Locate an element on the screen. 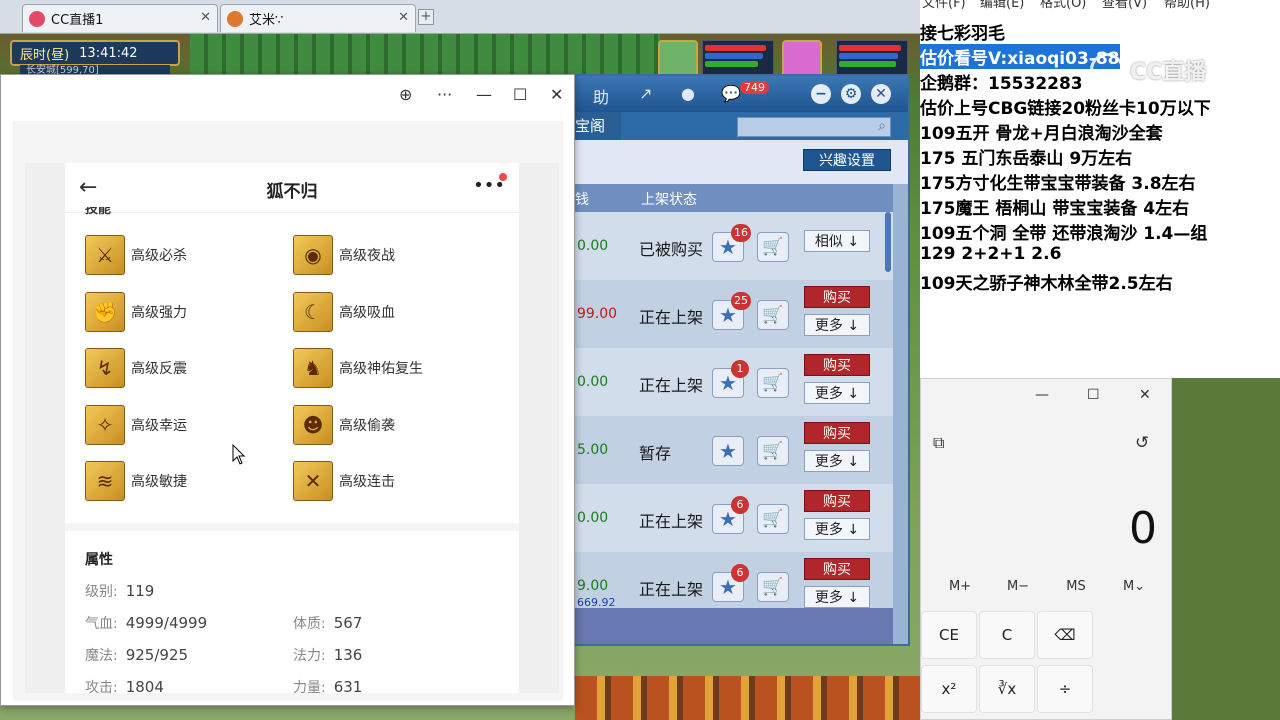  memory-button: MS is located at coordinates (1076, 586).